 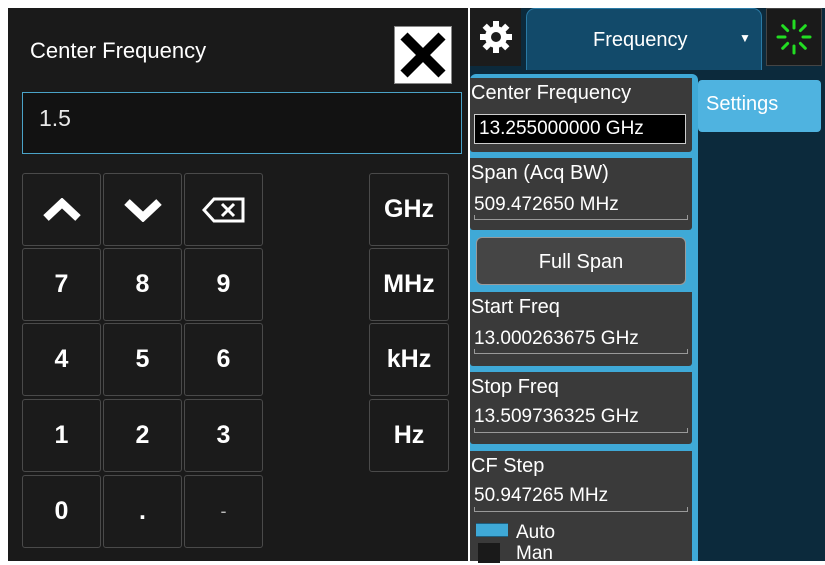 What do you see at coordinates (561, 128) in the screenshot?
I see `center-frequency-value: 13.255000000 GHz` at bounding box center [561, 128].